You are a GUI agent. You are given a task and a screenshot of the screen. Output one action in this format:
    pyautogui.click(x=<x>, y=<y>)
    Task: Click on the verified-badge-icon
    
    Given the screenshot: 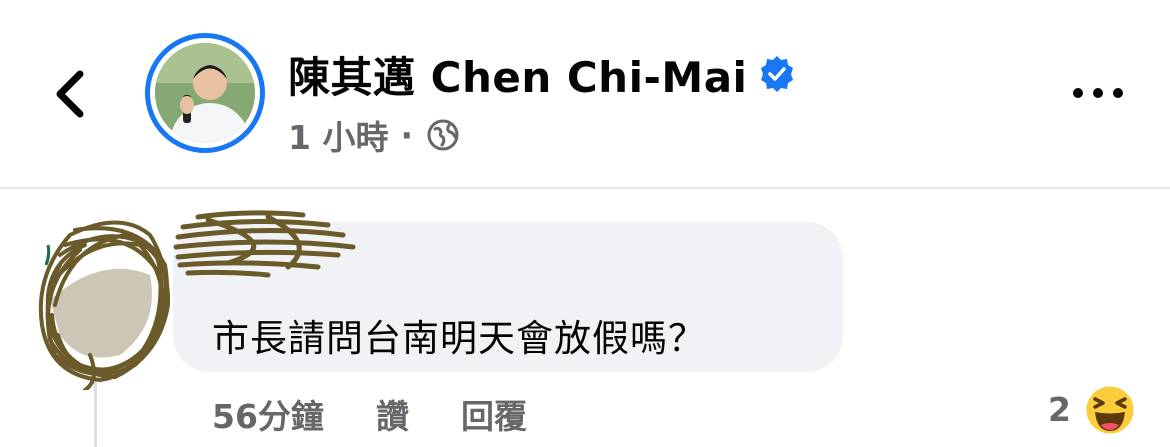 What is the action you would take?
    pyautogui.click(x=777, y=74)
    